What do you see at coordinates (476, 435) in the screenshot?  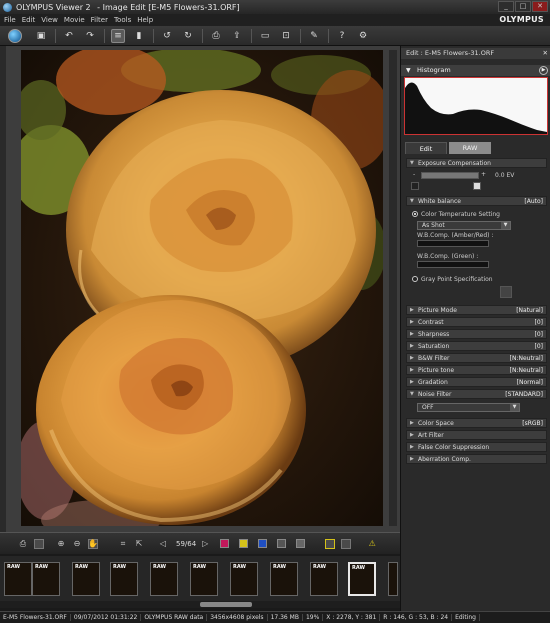 I see `art-filter-section: ▶ Art Filter` at bounding box center [476, 435].